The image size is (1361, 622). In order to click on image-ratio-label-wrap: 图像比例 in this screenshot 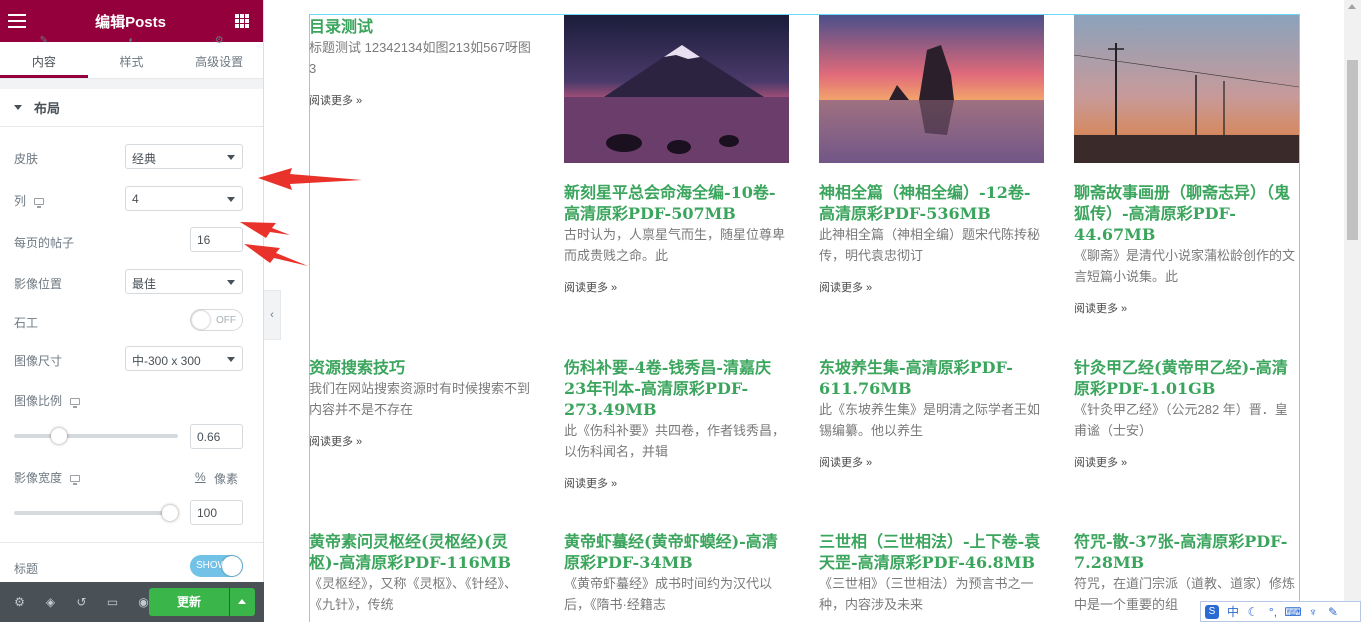, I will do `click(47, 400)`.